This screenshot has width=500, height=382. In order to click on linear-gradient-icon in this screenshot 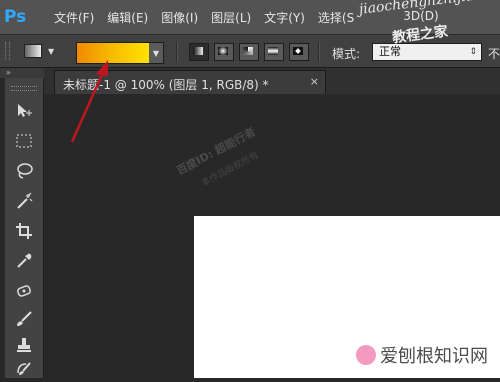, I will do `click(198, 51)`.